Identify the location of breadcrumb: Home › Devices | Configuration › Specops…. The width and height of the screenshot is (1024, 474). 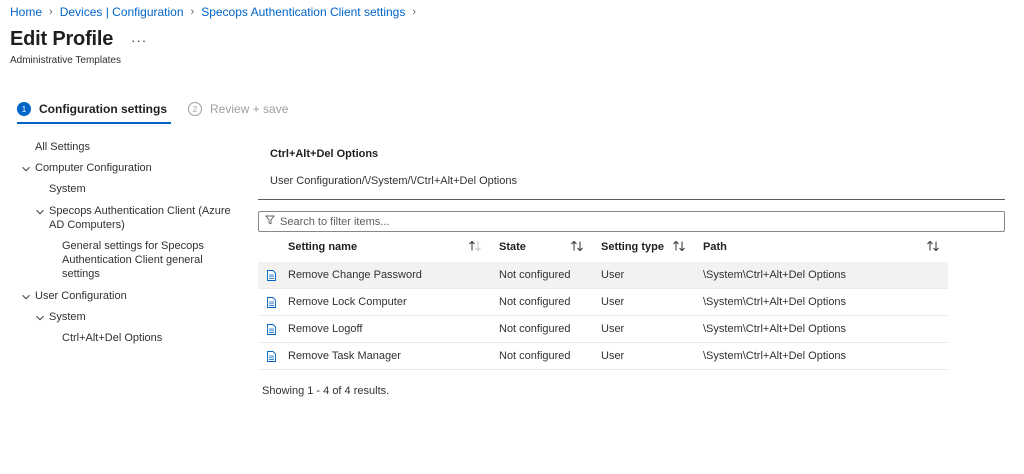
(216, 12).